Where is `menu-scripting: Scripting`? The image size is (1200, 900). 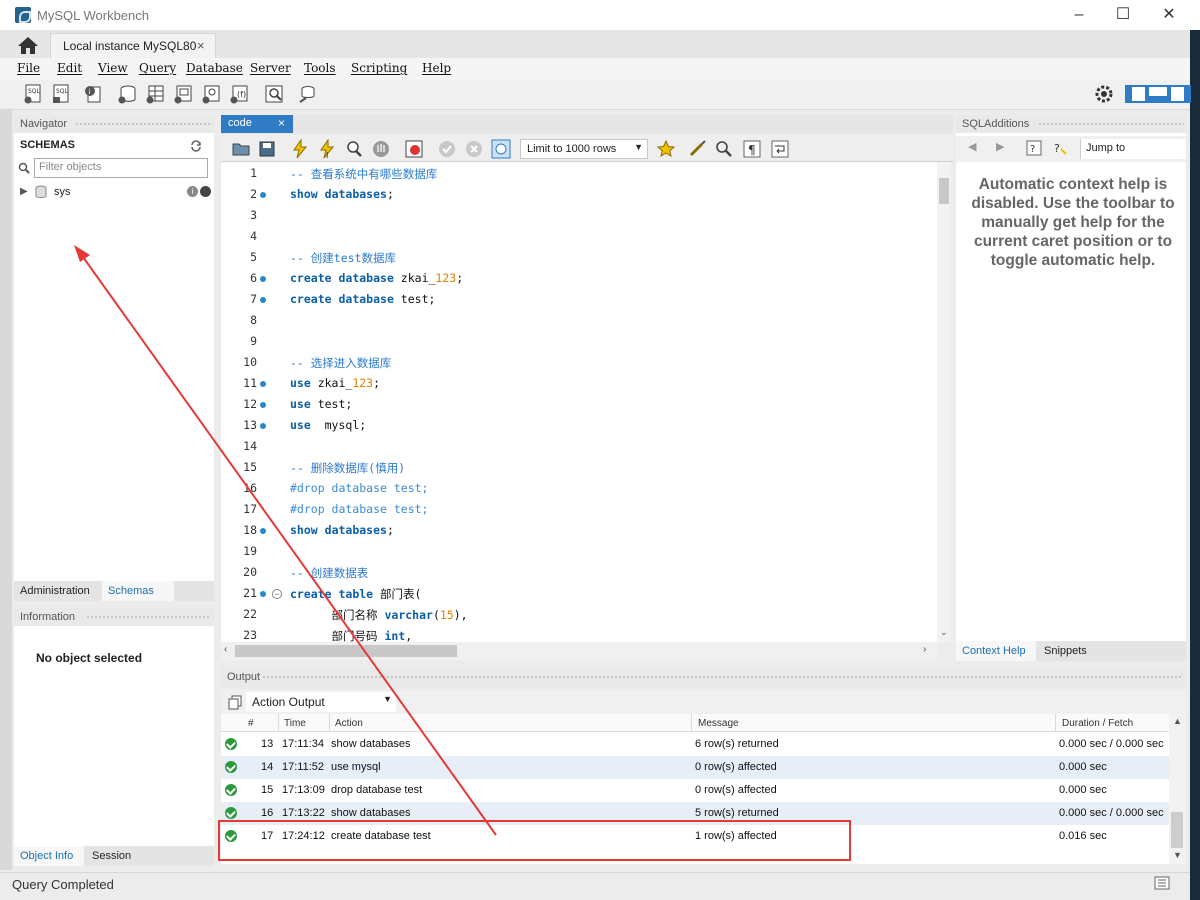
menu-scripting: Scripting is located at coordinates (379, 68).